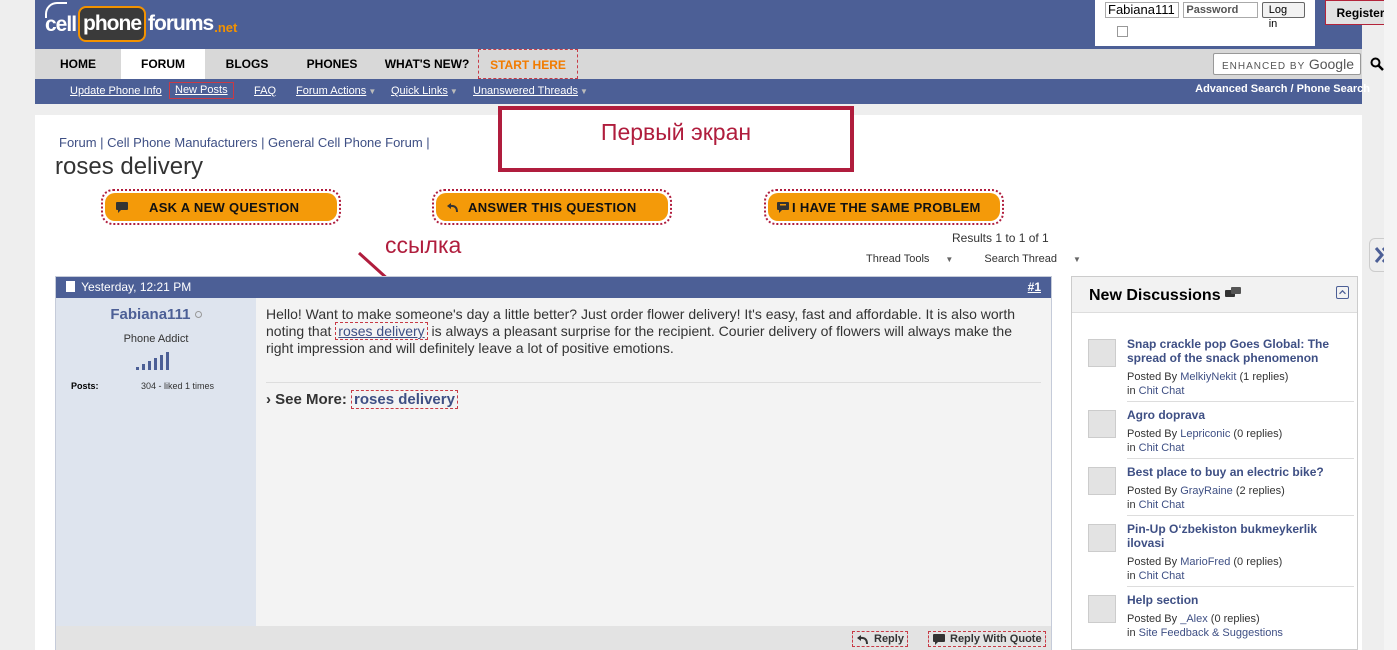  What do you see at coordinates (1220, 10) in the screenshot?
I see `password-input: Password` at bounding box center [1220, 10].